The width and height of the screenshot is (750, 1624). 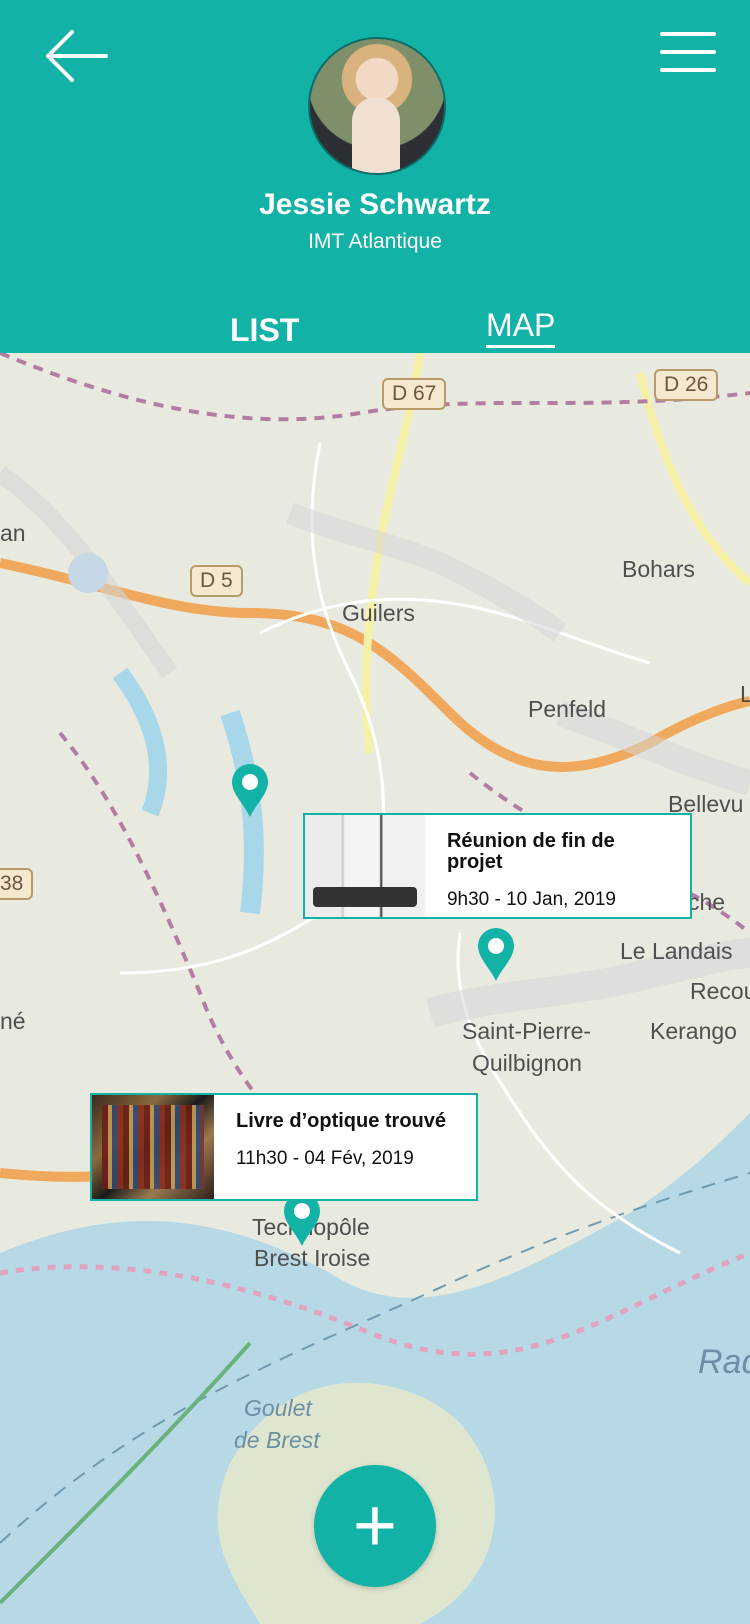 I want to click on place-label-saint-pierre: Saint-Pierre-, so click(x=527, y=1031).